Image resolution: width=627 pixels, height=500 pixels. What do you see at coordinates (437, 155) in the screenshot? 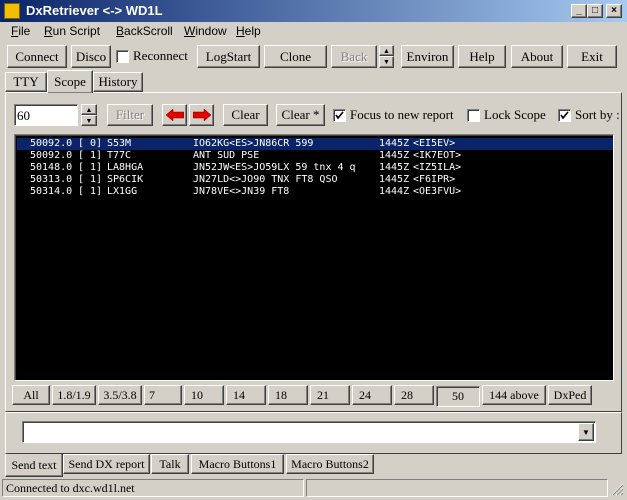
I see `spot-spotter: <IK7EOT>` at bounding box center [437, 155].